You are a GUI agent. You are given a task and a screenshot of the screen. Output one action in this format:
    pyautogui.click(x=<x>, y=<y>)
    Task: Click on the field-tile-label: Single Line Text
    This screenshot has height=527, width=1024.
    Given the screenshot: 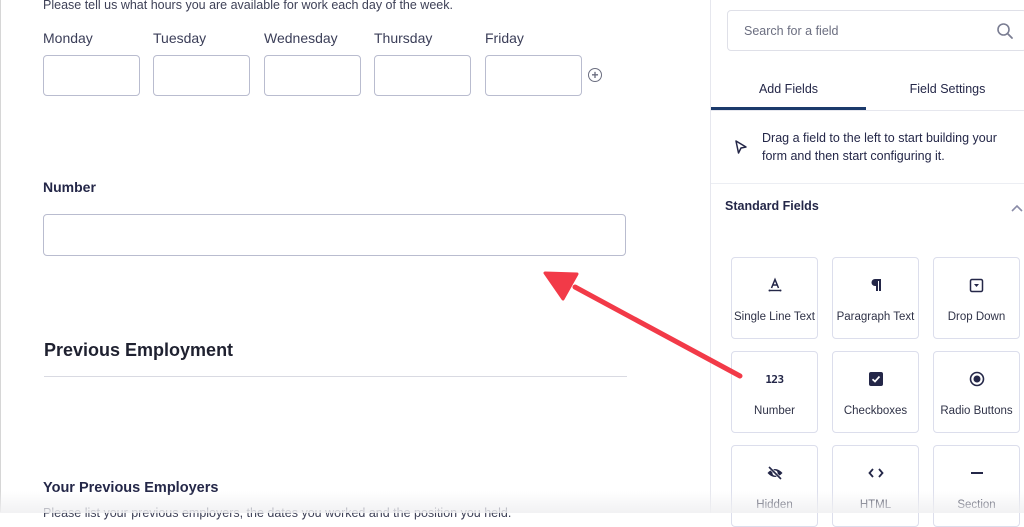 What is the action you would take?
    pyautogui.click(x=774, y=317)
    